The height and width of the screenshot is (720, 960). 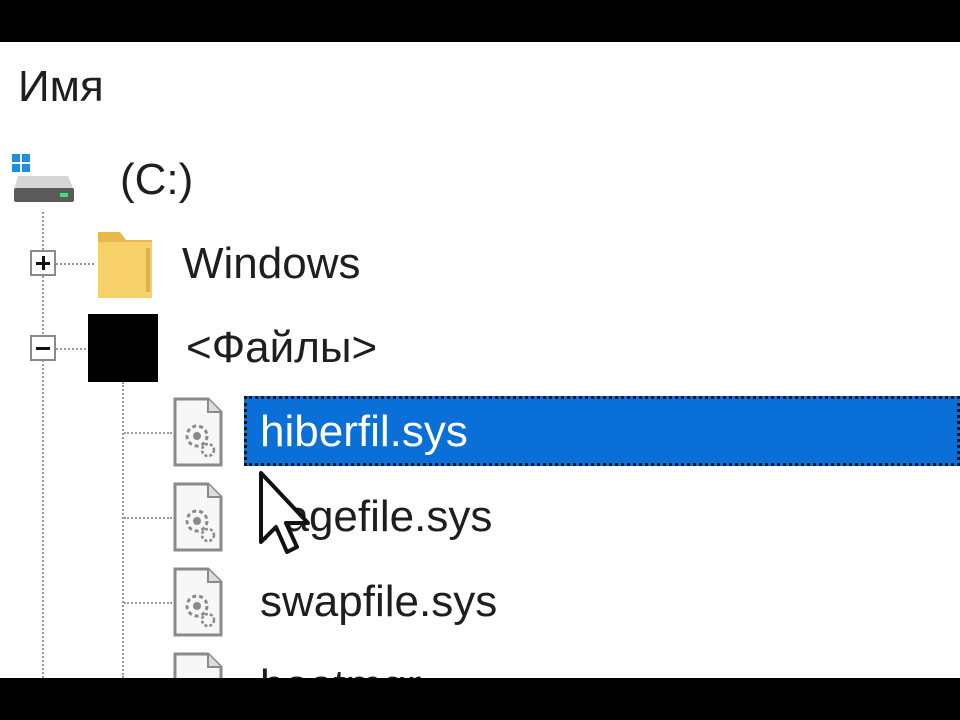 What do you see at coordinates (123, 348) in the screenshot?
I see `black-square-icon` at bounding box center [123, 348].